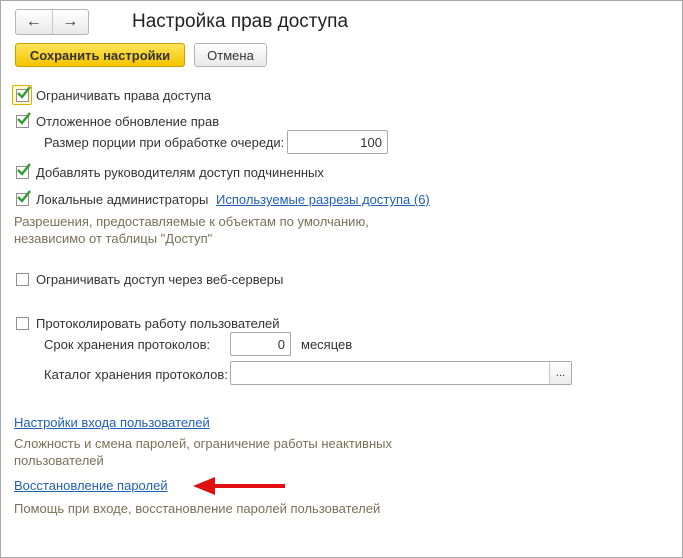  What do you see at coordinates (128, 121) in the screenshot?
I see `deferred-update-label: Отложенное обновление прав` at bounding box center [128, 121].